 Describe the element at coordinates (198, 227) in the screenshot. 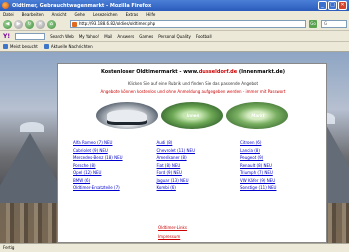

I see `oldtimer-links-link: Oldtimer-Links` at that location.